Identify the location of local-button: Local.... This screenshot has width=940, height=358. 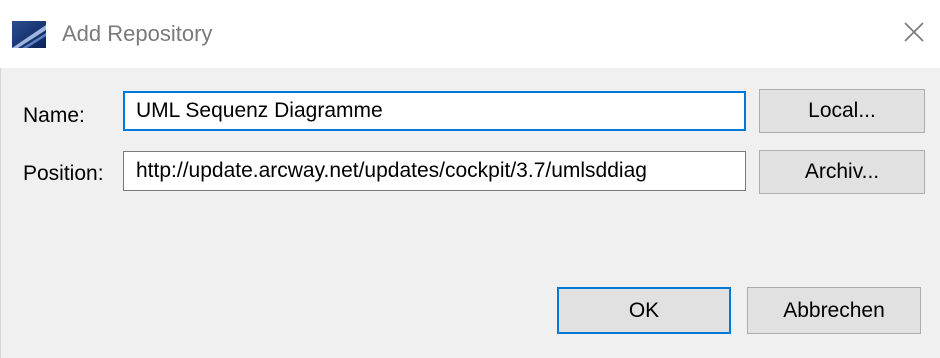
(842, 111).